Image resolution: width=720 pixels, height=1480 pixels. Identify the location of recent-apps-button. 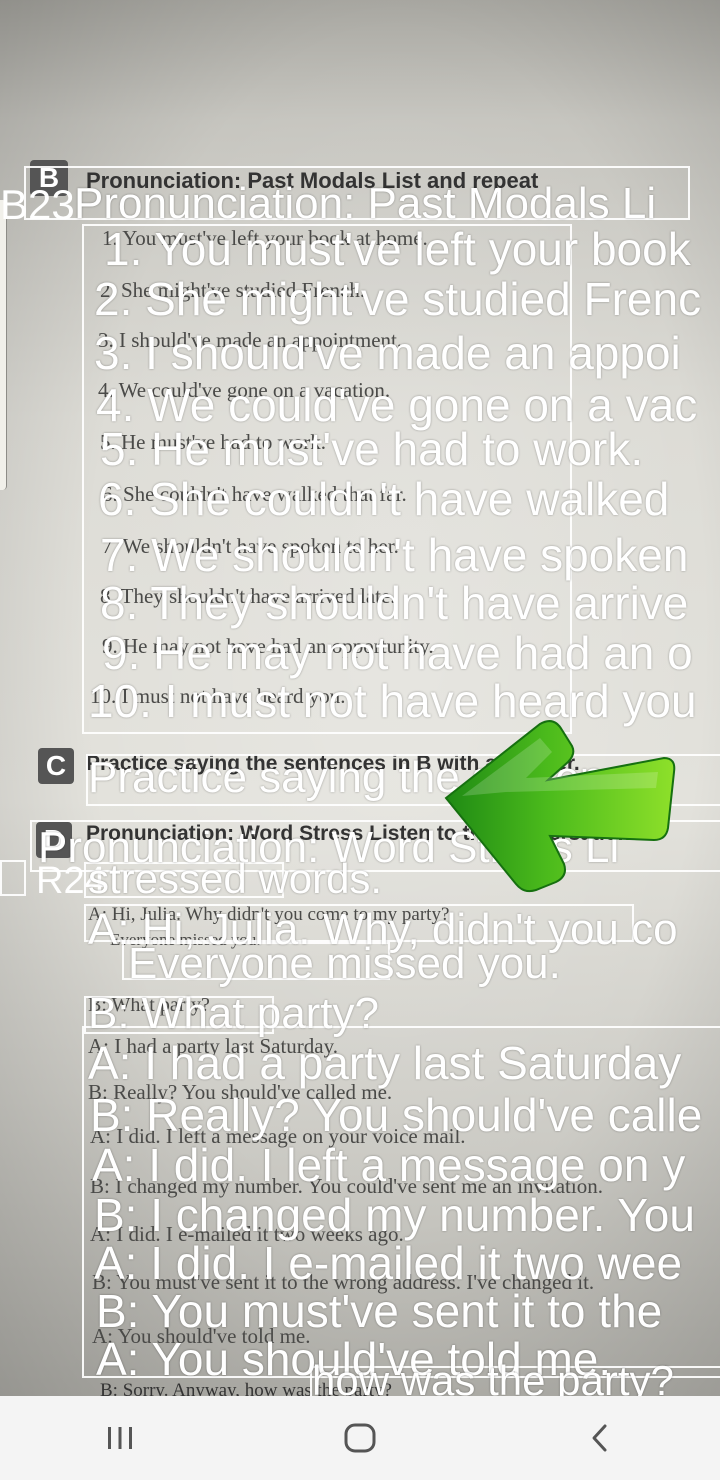
(120, 1438).